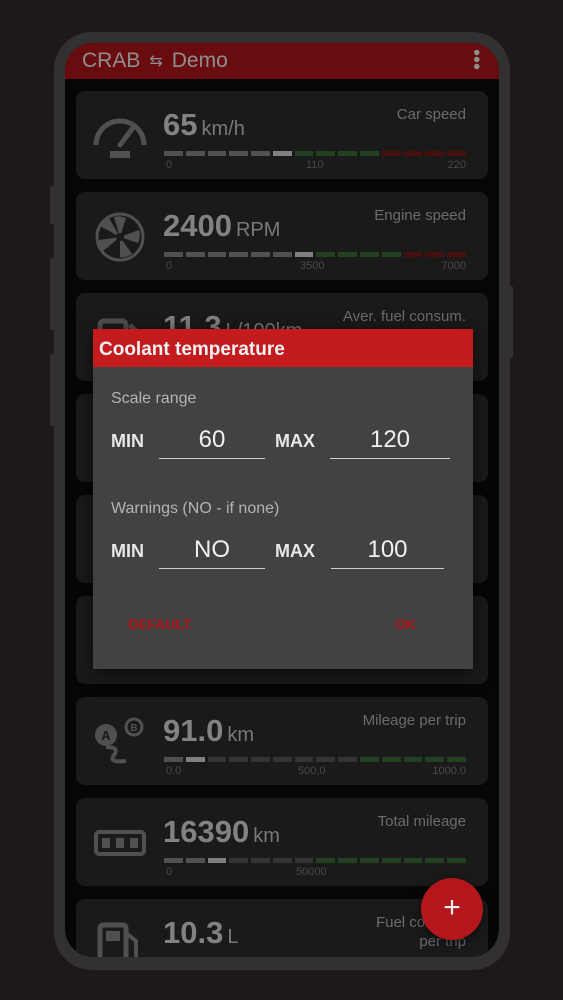 This screenshot has width=563, height=1000. What do you see at coordinates (390, 442) in the screenshot?
I see `scale-max-input: 120` at bounding box center [390, 442].